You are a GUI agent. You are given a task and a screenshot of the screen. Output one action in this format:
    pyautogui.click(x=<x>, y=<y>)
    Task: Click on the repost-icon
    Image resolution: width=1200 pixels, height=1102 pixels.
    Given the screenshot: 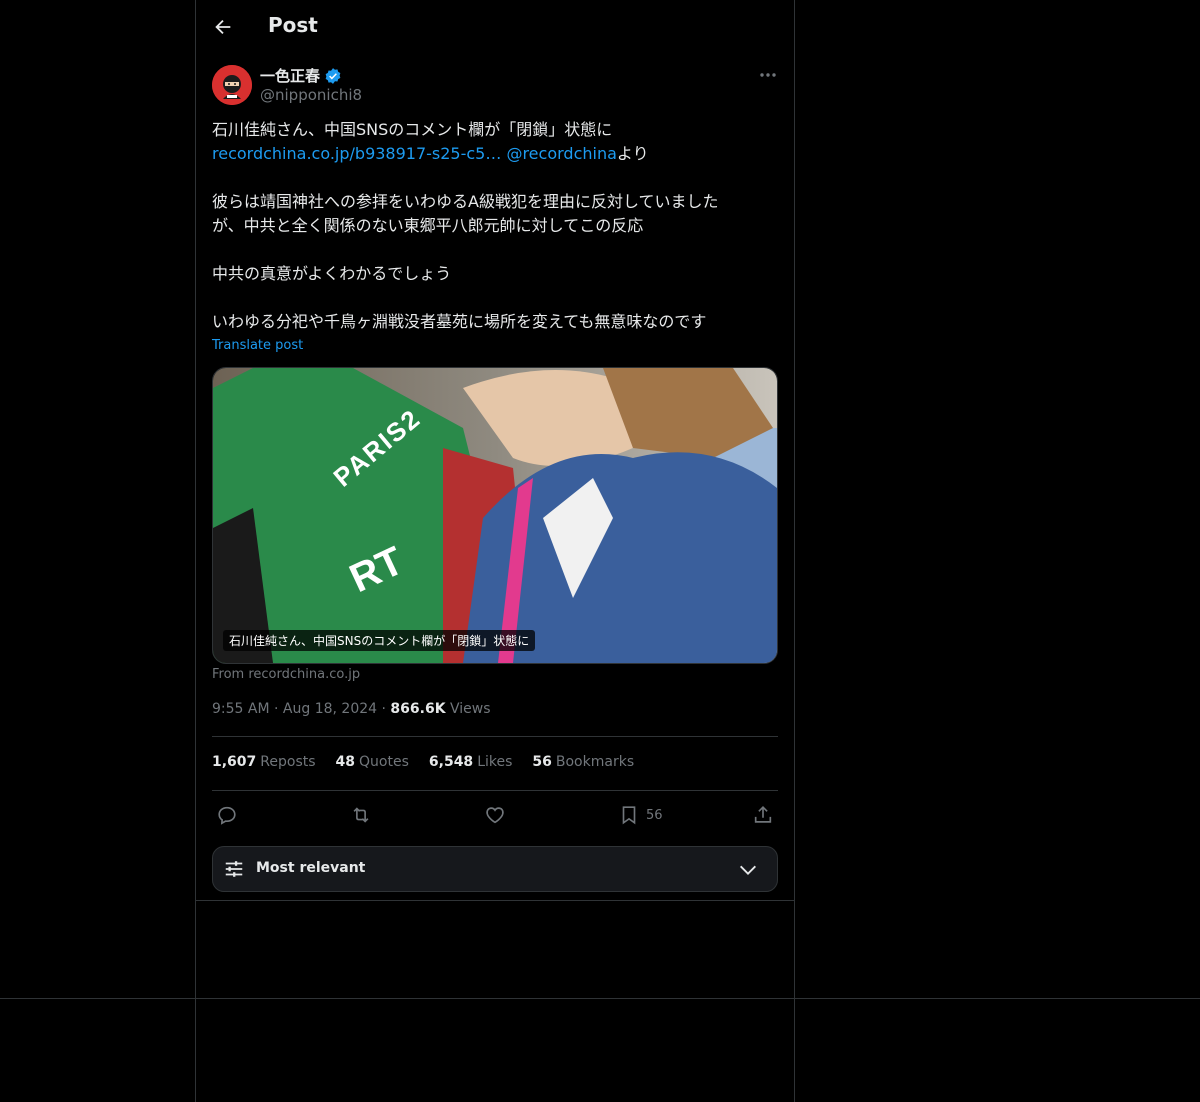 What is the action you would take?
    pyautogui.click(x=361, y=815)
    